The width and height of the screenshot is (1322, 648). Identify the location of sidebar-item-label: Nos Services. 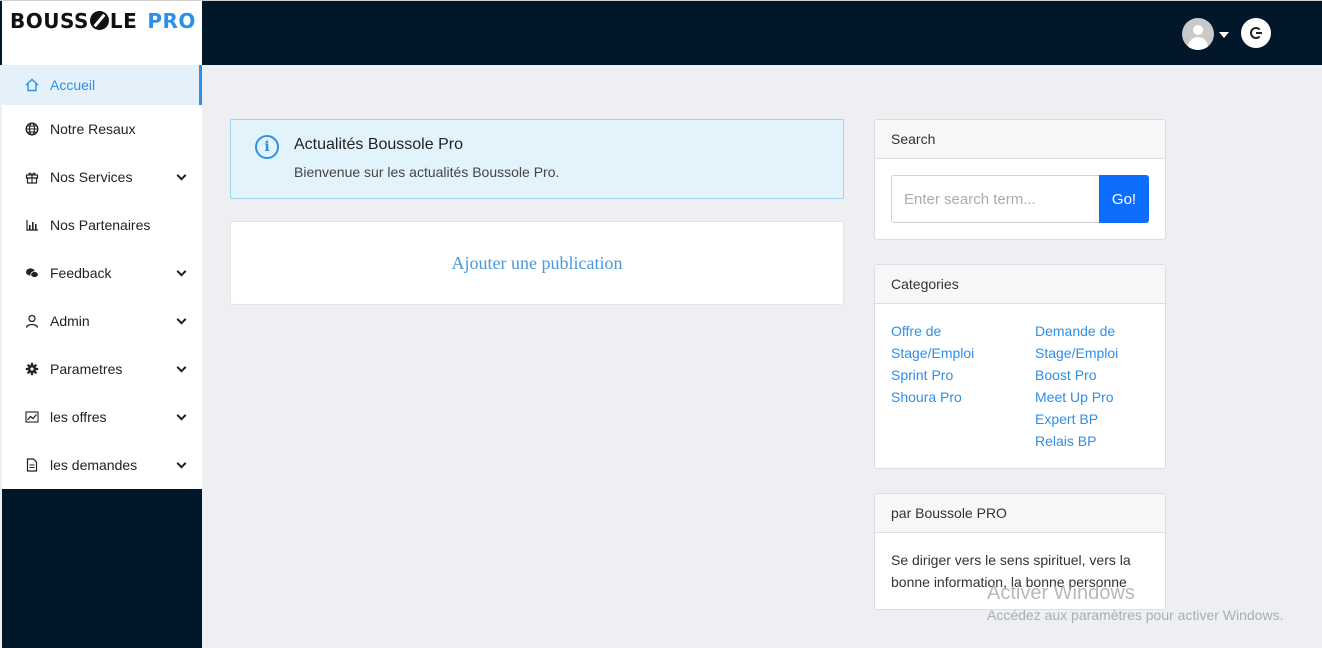
(91, 177).